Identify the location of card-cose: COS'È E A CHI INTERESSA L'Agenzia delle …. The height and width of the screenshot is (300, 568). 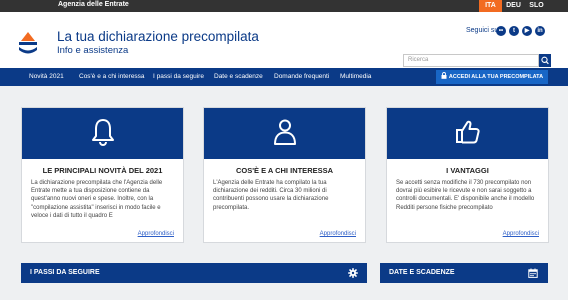
(284, 175).